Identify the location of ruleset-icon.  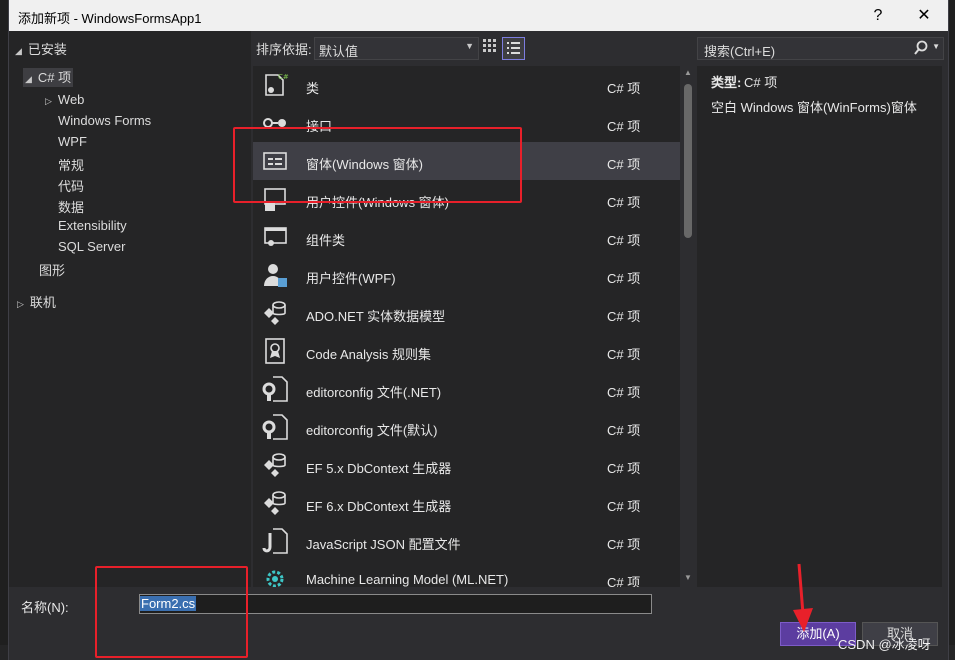
(275, 351).